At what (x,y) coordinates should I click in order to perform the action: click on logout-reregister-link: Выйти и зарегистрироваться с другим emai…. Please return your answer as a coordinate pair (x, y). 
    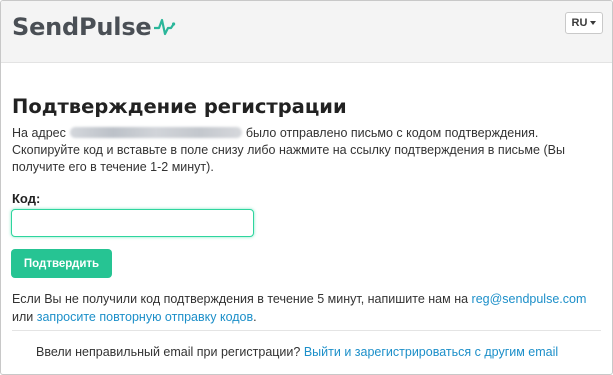
    Looking at the image, I should click on (431, 352).